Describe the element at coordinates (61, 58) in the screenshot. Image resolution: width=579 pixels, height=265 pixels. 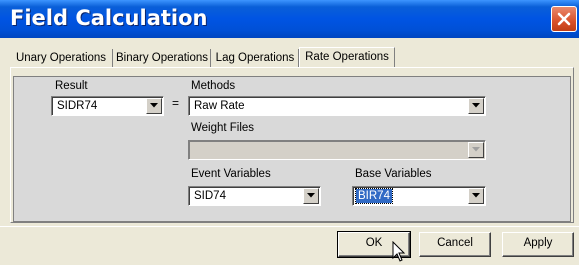
I see `tab-unary-operations: Unary Operations` at that location.